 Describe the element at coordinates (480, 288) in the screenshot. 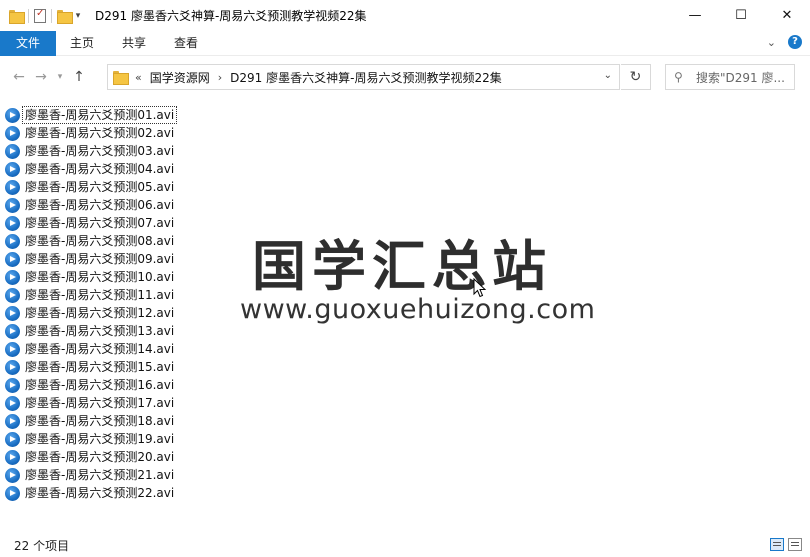

I see `mouse-pointer-icon` at that location.